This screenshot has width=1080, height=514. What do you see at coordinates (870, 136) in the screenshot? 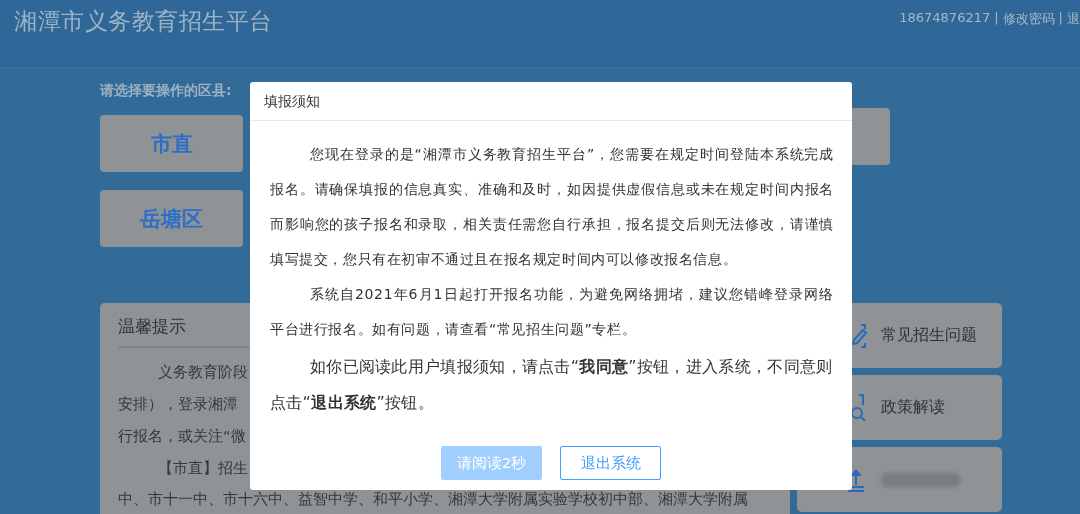
I see `district-button` at bounding box center [870, 136].